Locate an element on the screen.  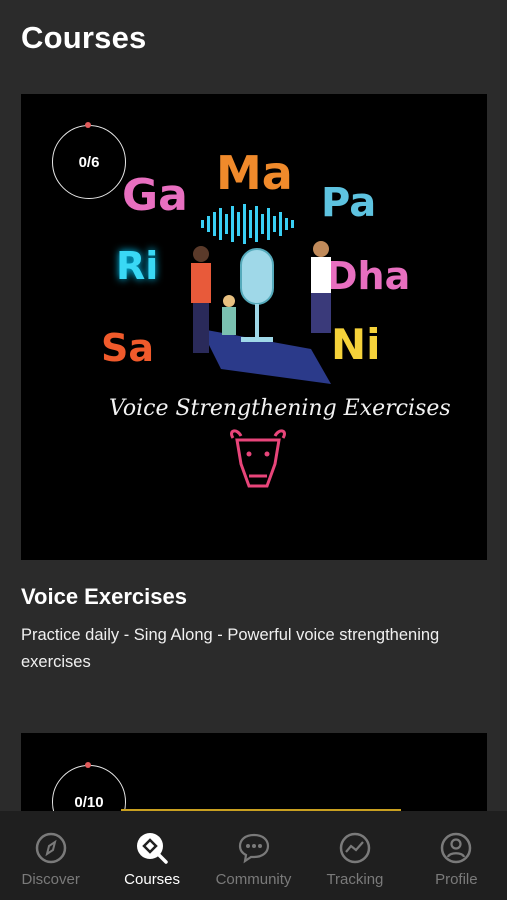
nav-label-community: Community is located at coordinates (253, 879).